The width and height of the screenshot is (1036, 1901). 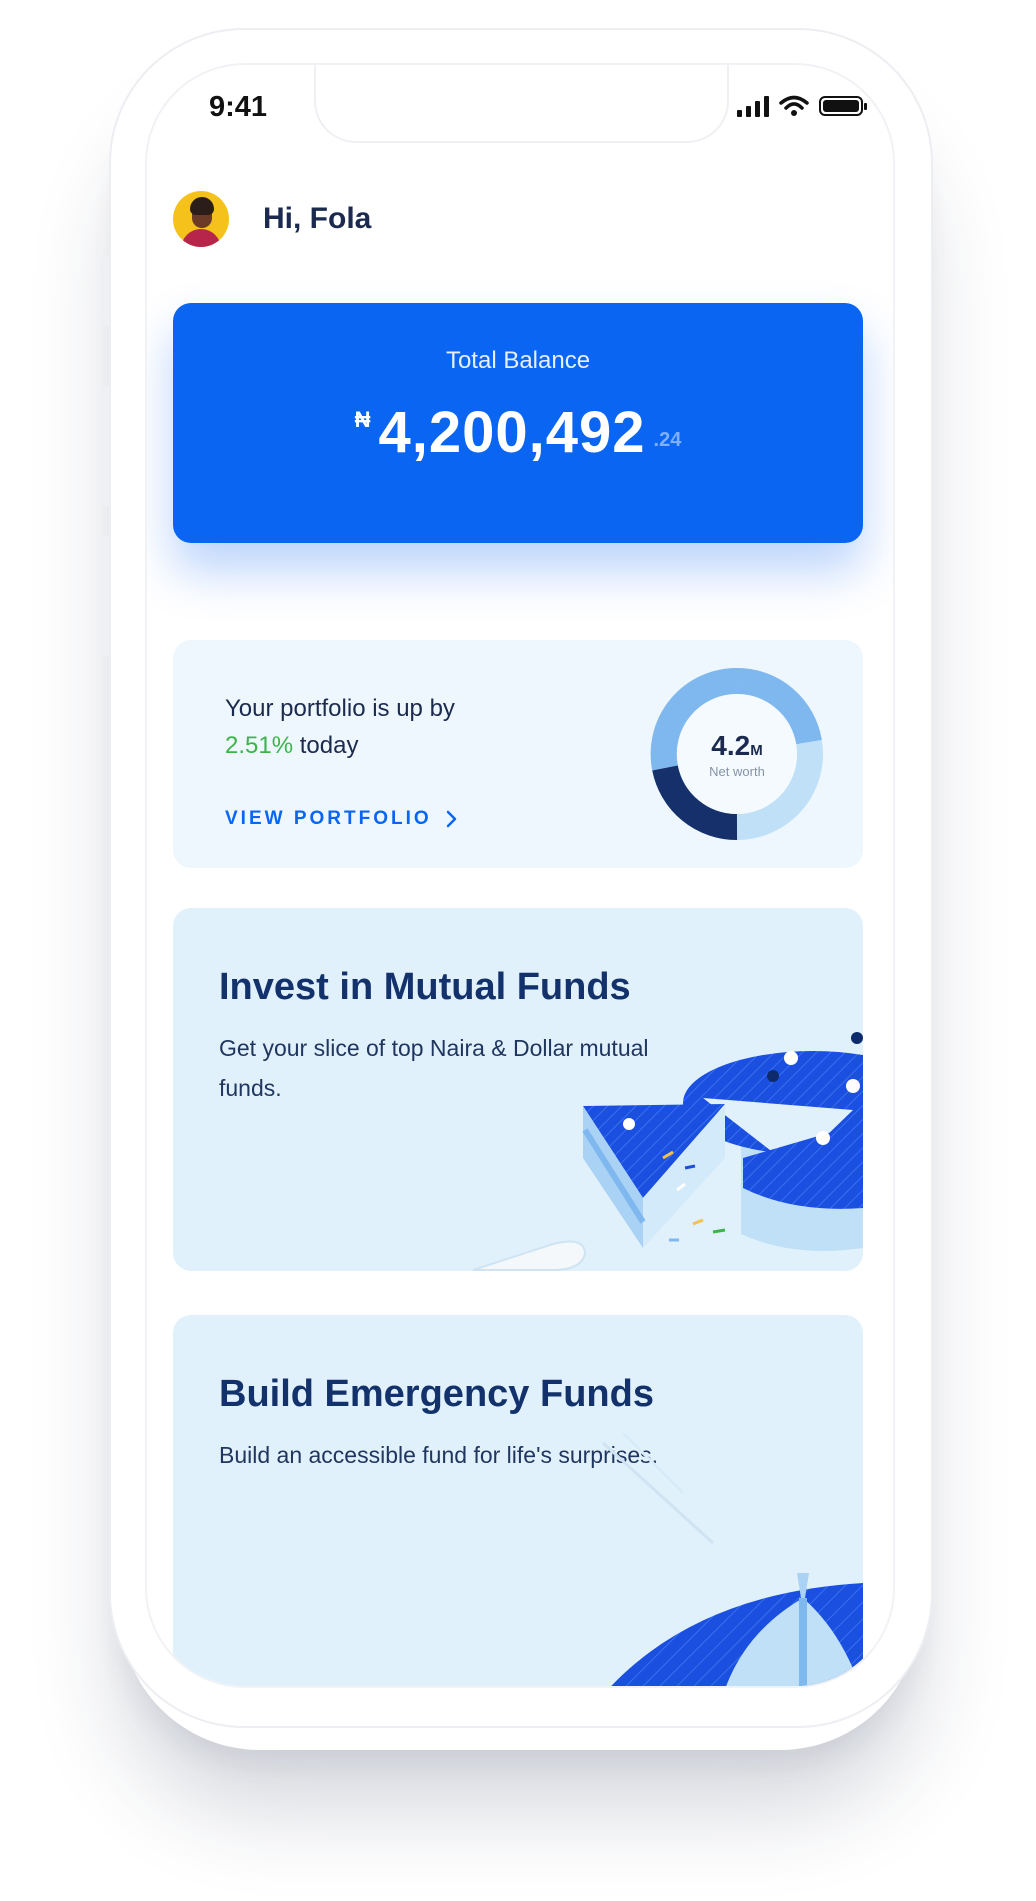 I want to click on wifi-icon, so click(x=794, y=105).